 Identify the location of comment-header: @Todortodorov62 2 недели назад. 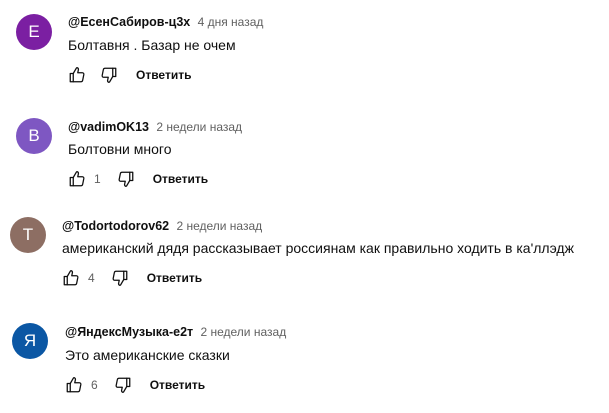
(162, 226).